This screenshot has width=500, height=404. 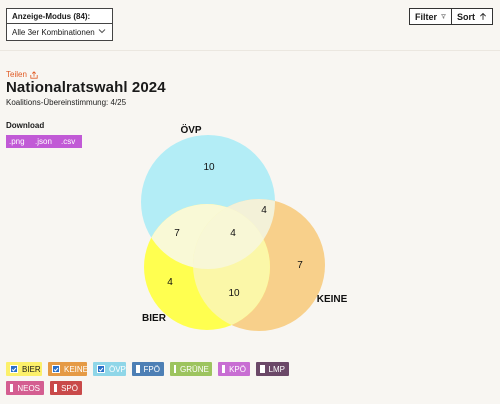 What do you see at coordinates (209, 167) in the screenshot?
I see `venn-count-oevp-only: 10` at bounding box center [209, 167].